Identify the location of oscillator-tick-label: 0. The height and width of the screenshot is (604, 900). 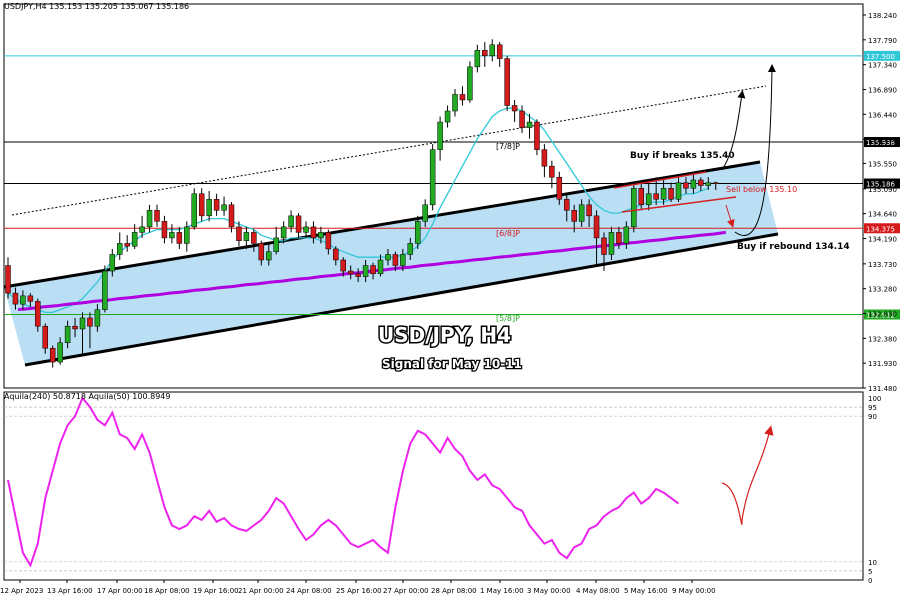
(870, 581).